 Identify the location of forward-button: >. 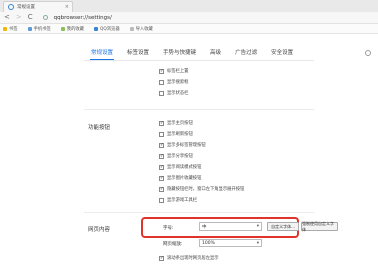
(19, 17).